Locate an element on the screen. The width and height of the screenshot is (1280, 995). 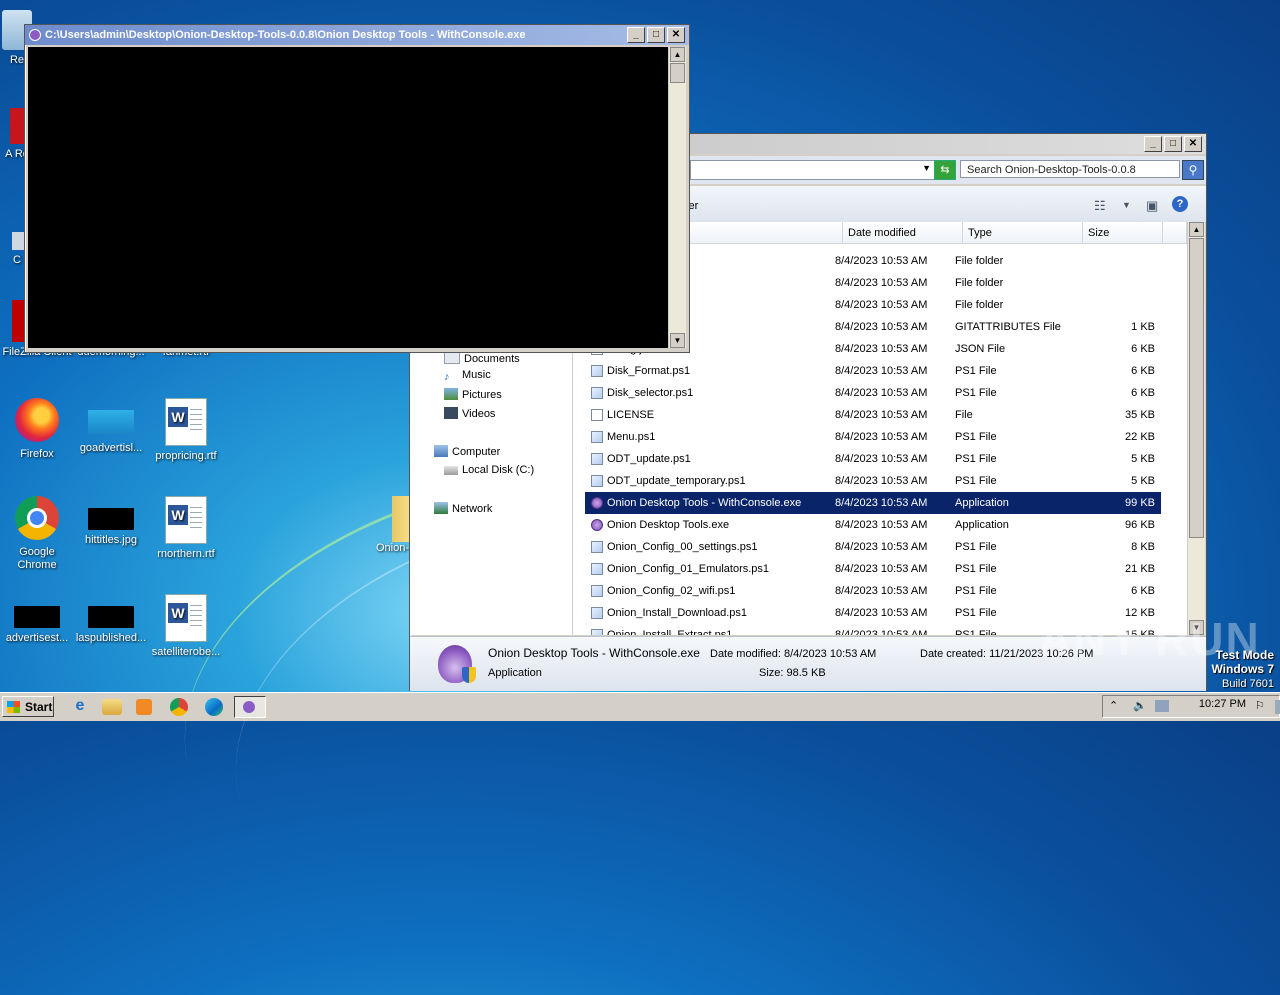
nav-item-videos: Videos is located at coordinates (469, 413).